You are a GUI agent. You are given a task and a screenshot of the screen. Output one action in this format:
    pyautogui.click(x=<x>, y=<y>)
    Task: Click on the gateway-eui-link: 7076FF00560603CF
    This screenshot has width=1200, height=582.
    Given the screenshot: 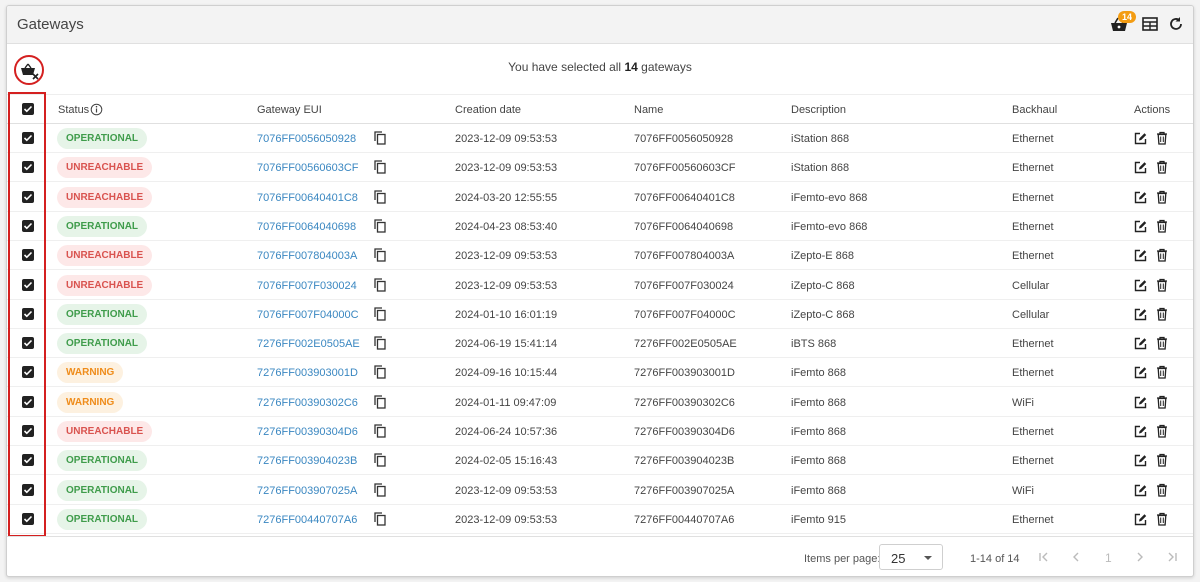 What is the action you would take?
    pyautogui.click(x=308, y=168)
    